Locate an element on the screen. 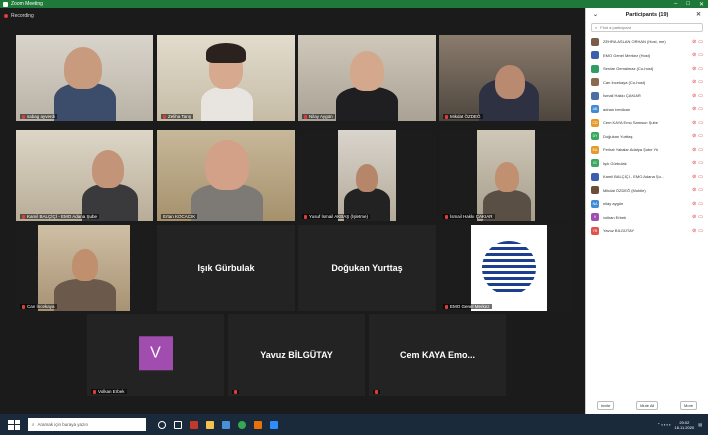  mail-icon is located at coordinates (226, 424).